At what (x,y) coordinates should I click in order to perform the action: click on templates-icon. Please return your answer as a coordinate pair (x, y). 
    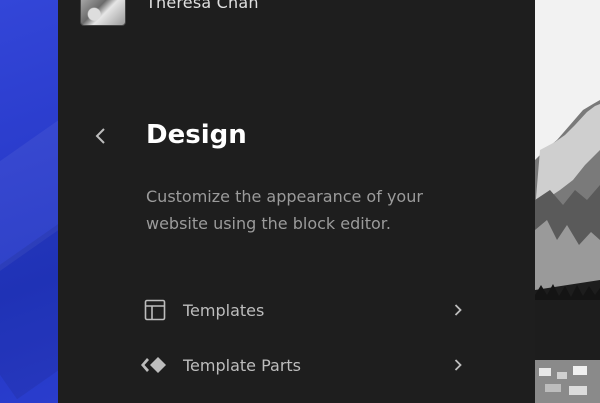
    Looking at the image, I should click on (155, 310).